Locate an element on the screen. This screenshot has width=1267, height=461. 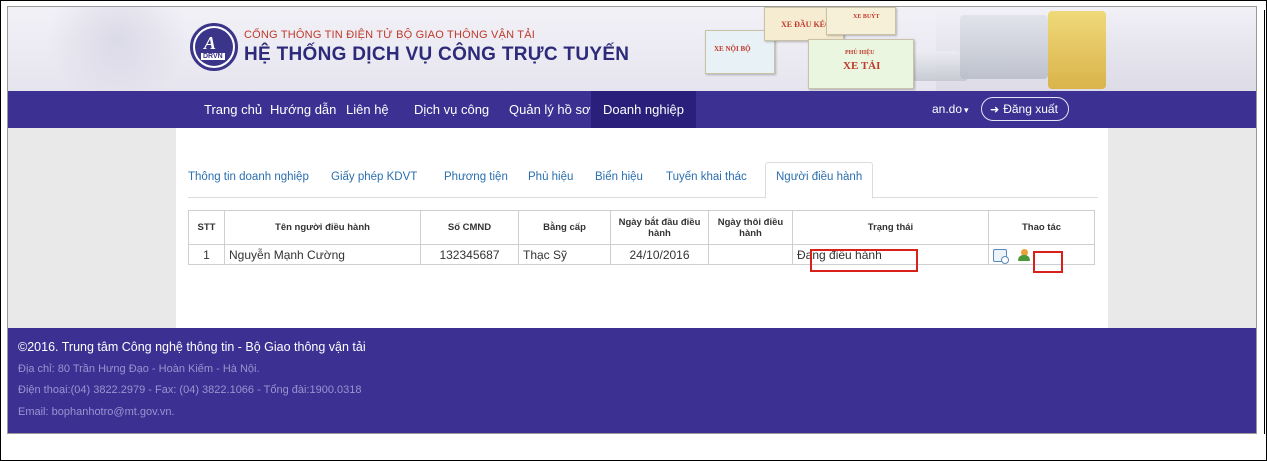
cell-id-number: 132345687 is located at coordinates (469, 254).